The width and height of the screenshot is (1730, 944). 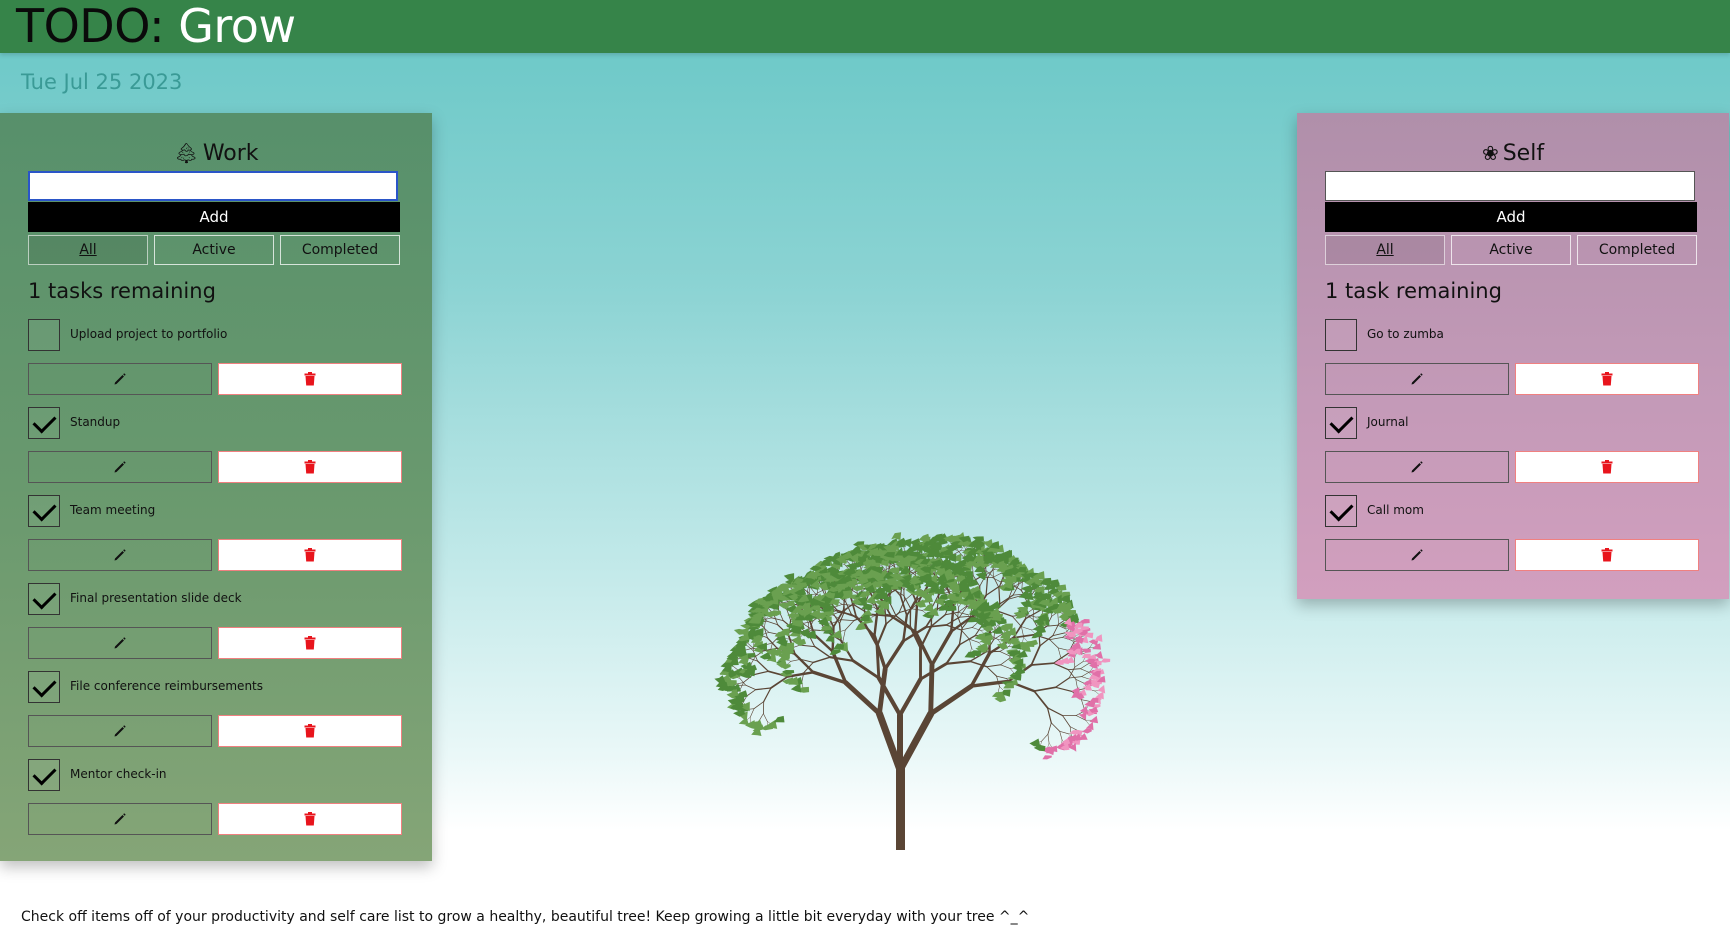 What do you see at coordinates (912, 691) in the screenshot?
I see `growing-tree-illustration` at bounding box center [912, 691].